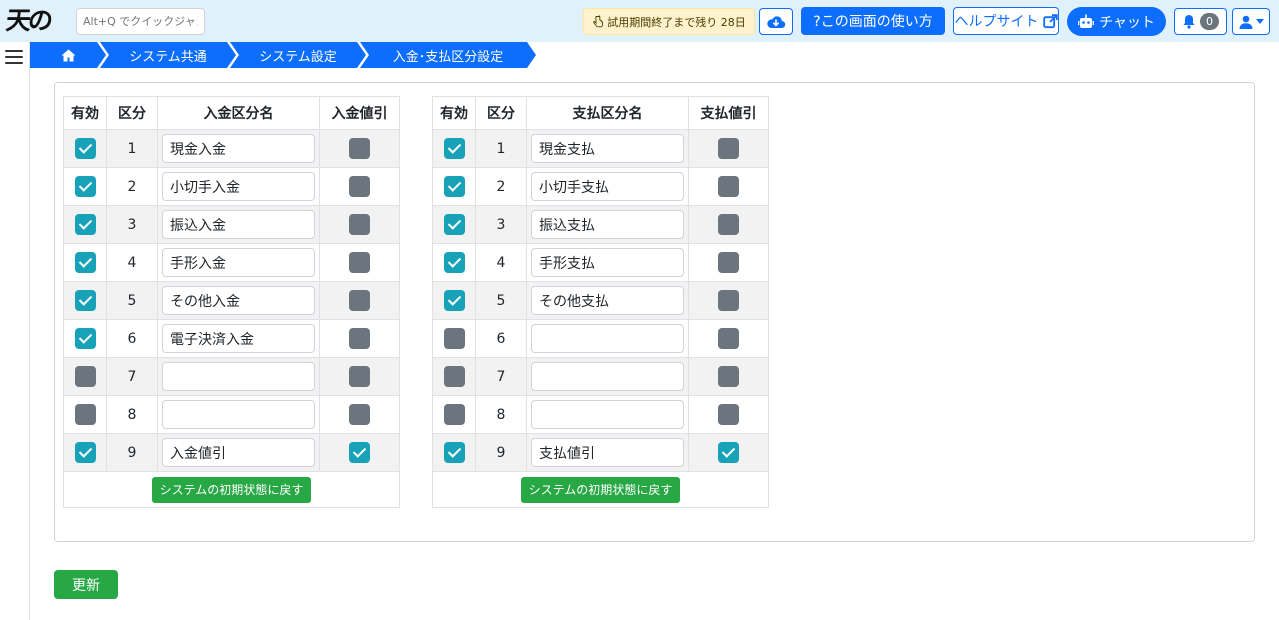  Describe the element at coordinates (501, 414) in the screenshot. I see `category-number: 8` at that location.